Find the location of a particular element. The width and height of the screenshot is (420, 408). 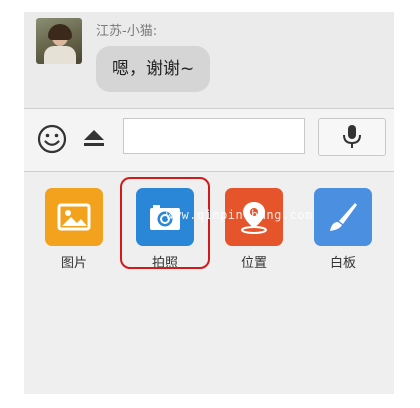

camera-highlight-box is located at coordinates (165, 223).